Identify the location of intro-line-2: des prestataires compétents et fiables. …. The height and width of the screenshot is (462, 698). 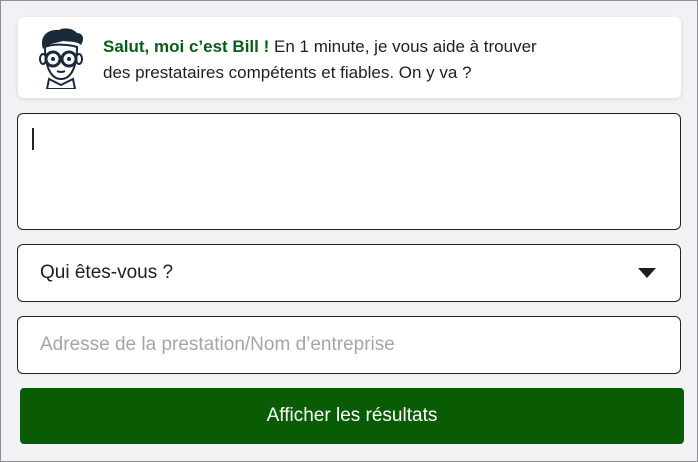
(287, 72).